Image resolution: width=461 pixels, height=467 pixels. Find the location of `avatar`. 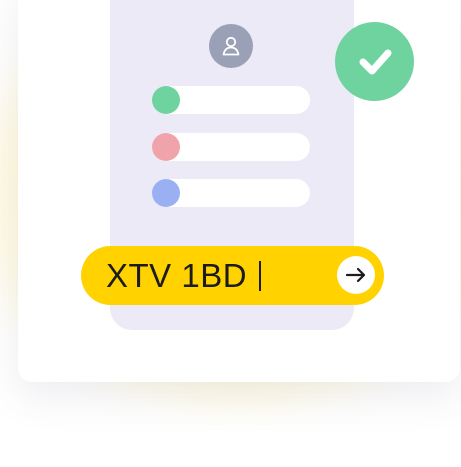

avatar is located at coordinates (231, 46).